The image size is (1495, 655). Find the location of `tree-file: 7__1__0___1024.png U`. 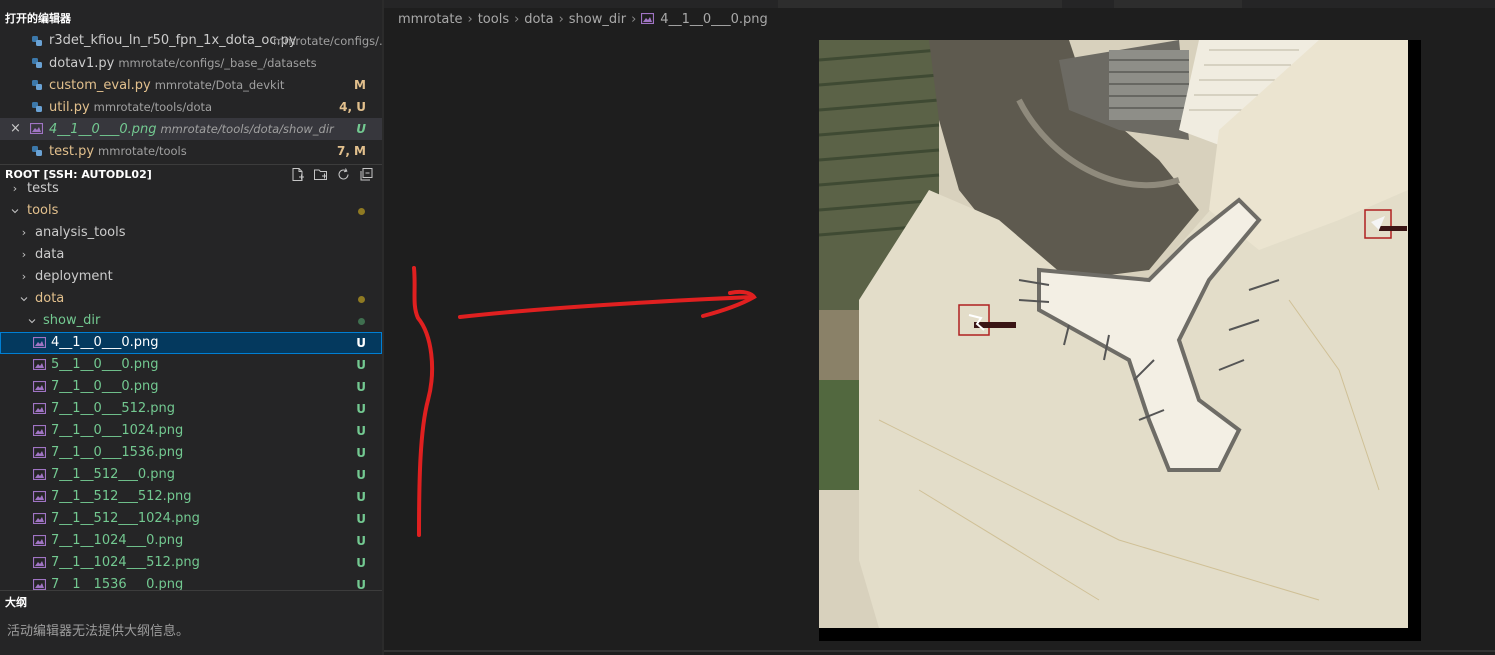

tree-file: 7__1__0___1024.png U is located at coordinates (191, 431).